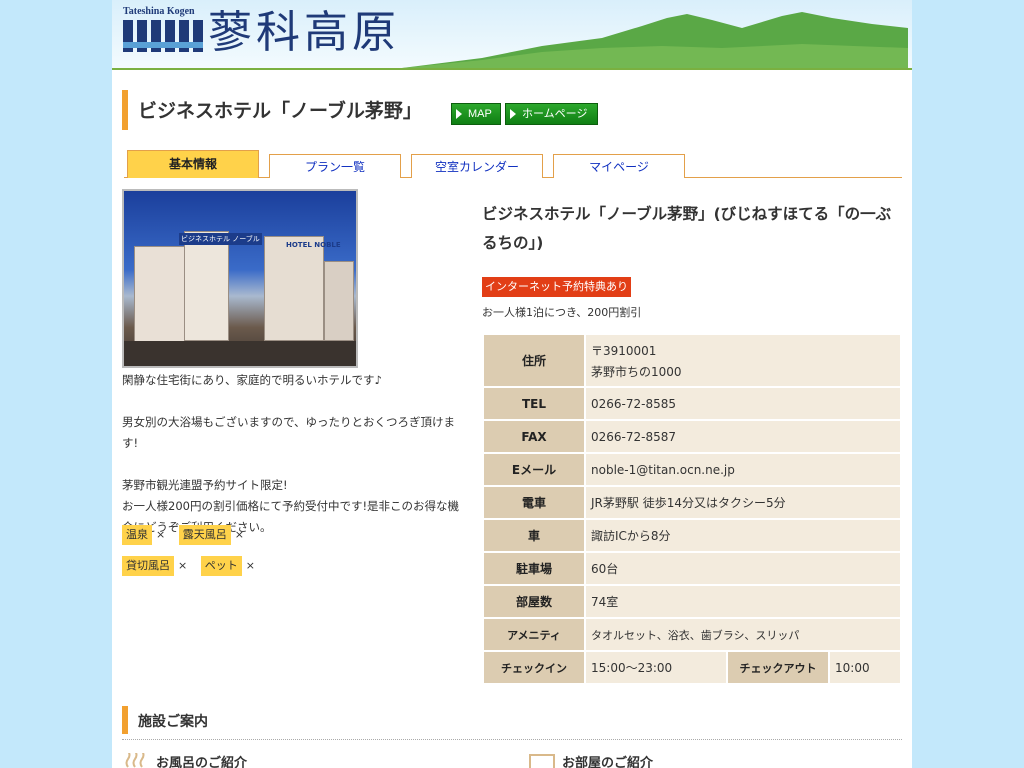 The image size is (1024, 768). I want to click on site-header: Tateshina Kogen 蓼科高原, so click(512, 35).